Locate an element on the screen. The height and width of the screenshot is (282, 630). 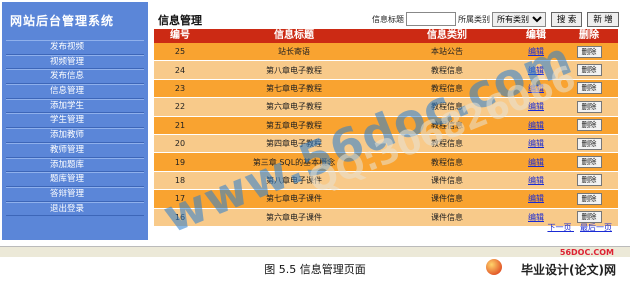
search-button: 搜 索 is located at coordinates (567, 19).